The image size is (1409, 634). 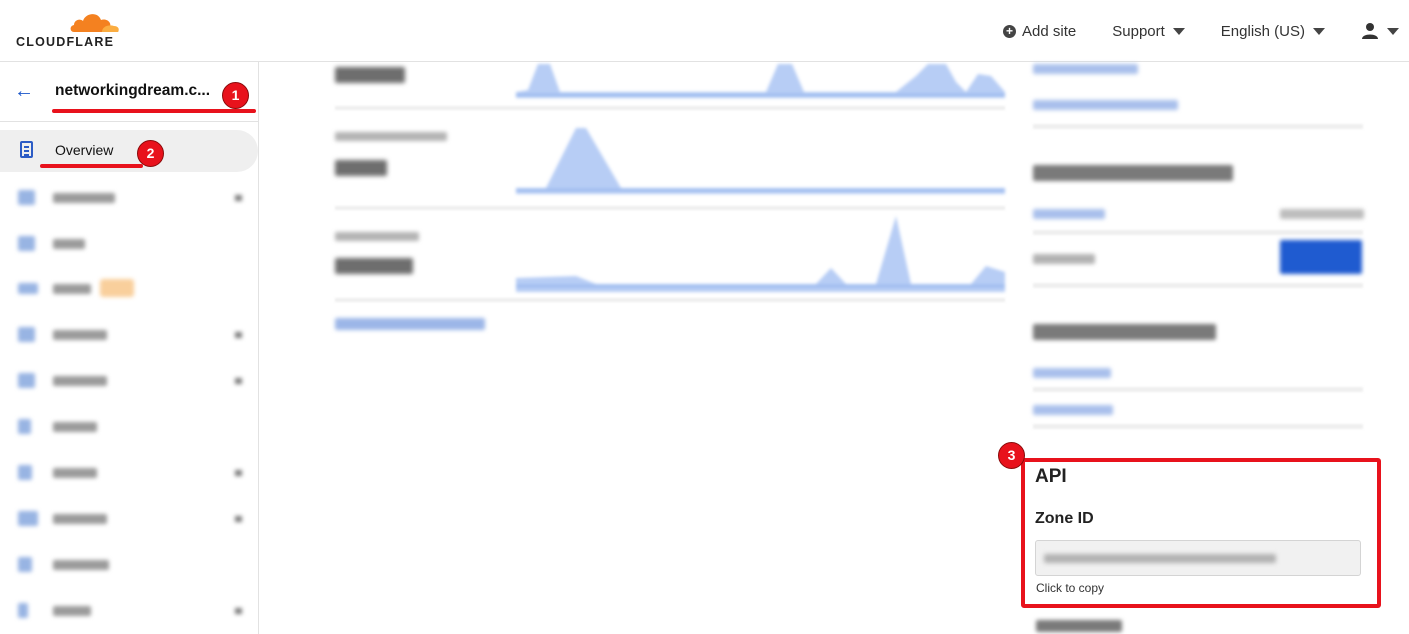 I want to click on add-site-label: Add site, so click(x=1049, y=31).